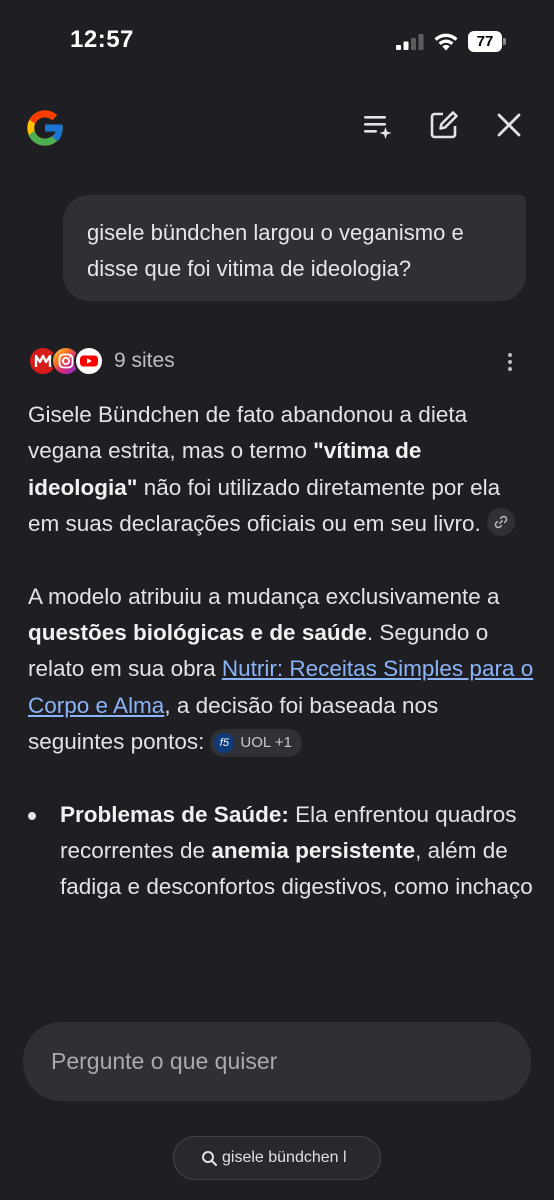 This screenshot has width=554, height=1200. What do you see at coordinates (32, 815) in the screenshot?
I see `bullet-dot` at bounding box center [32, 815].